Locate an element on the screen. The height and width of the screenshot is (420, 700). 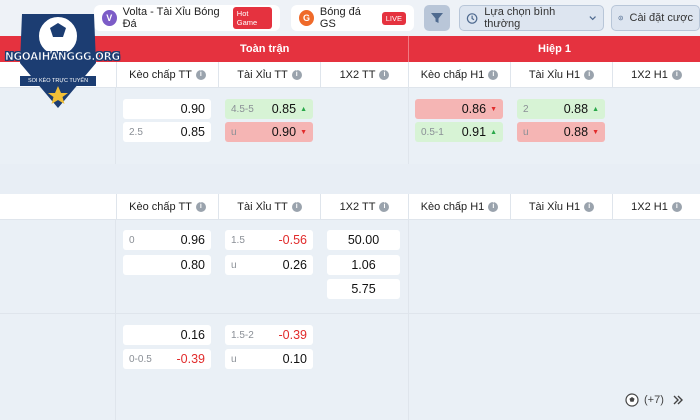
match-info-cell is located at coordinates (58, 320).